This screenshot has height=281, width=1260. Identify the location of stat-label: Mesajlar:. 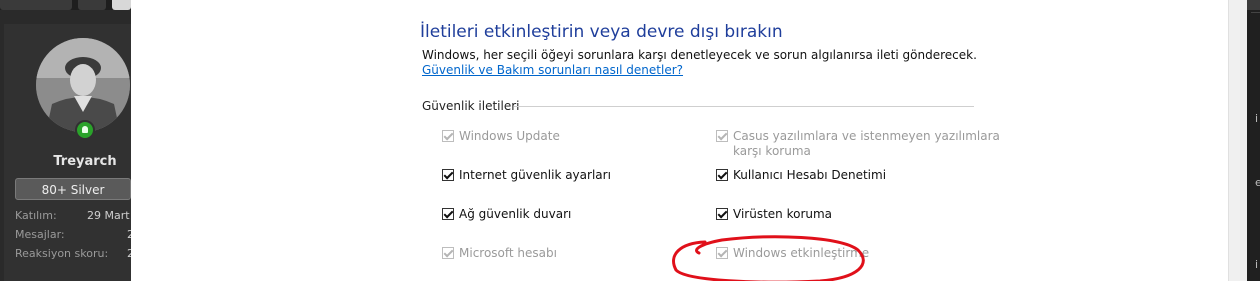
(40, 234).